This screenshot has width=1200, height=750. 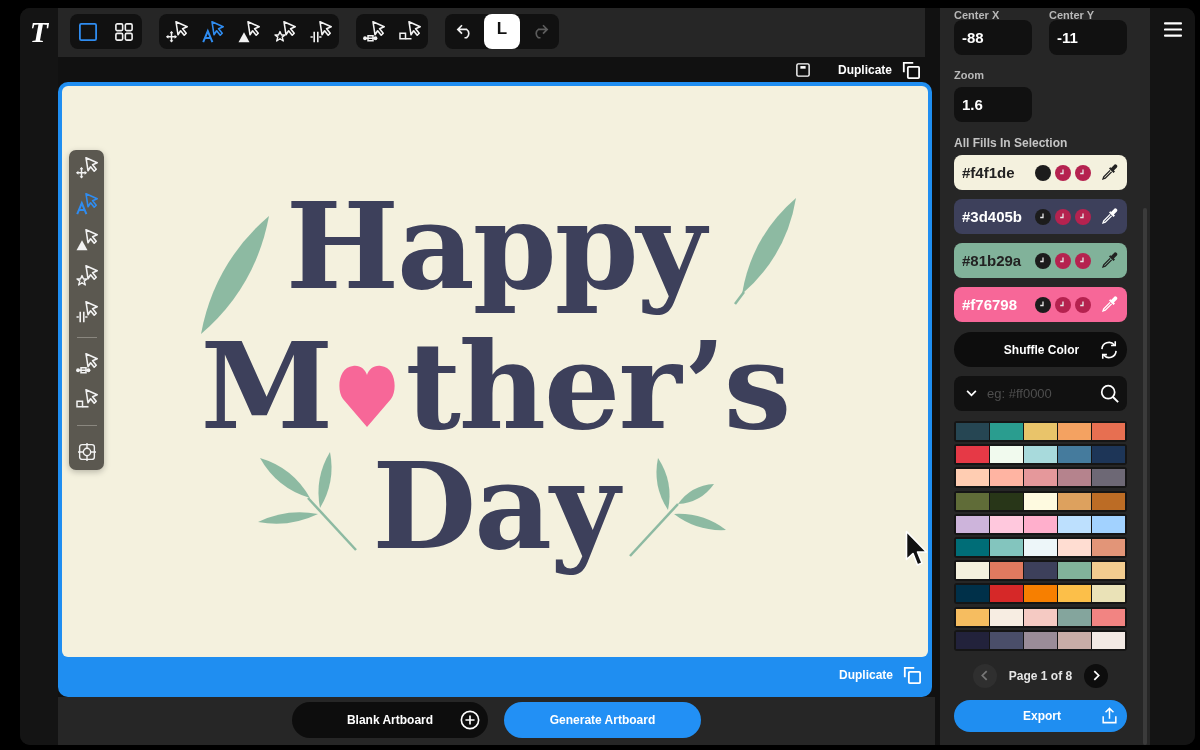 I want to click on lettering: M, so click(x=266, y=386).